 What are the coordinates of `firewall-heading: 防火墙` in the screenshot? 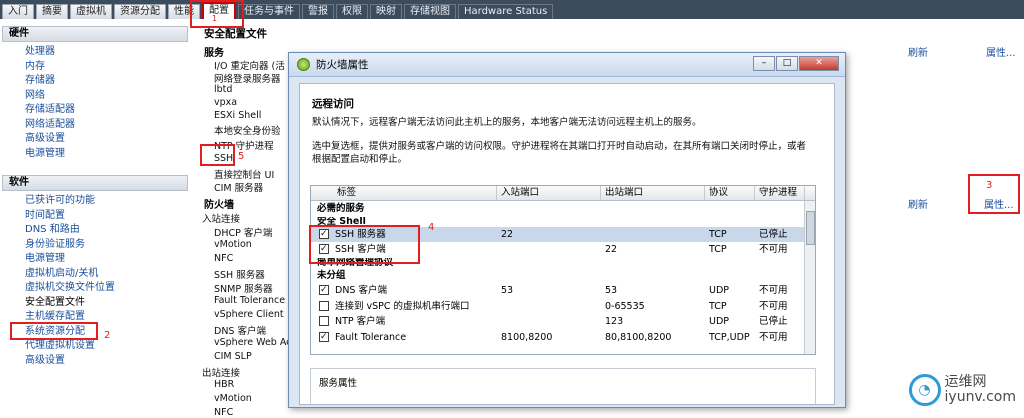 It's located at (219, 205).